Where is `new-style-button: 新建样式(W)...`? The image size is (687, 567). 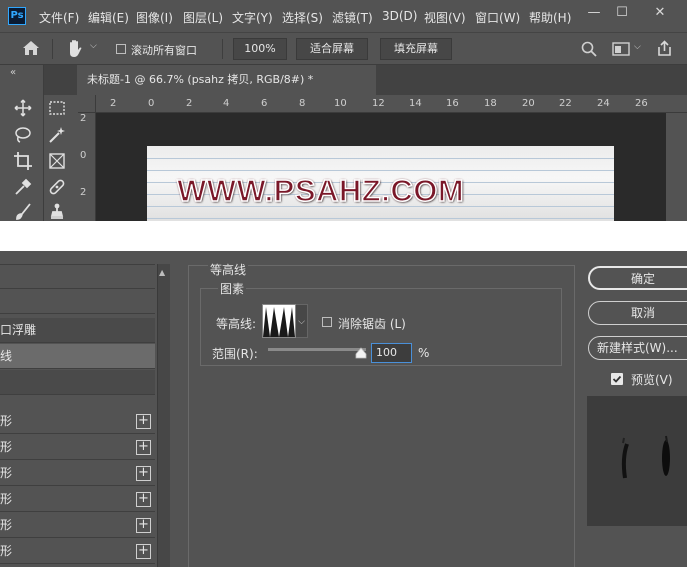 new-style-button: 新建样式(W)... is located at coordinates (637, 348).